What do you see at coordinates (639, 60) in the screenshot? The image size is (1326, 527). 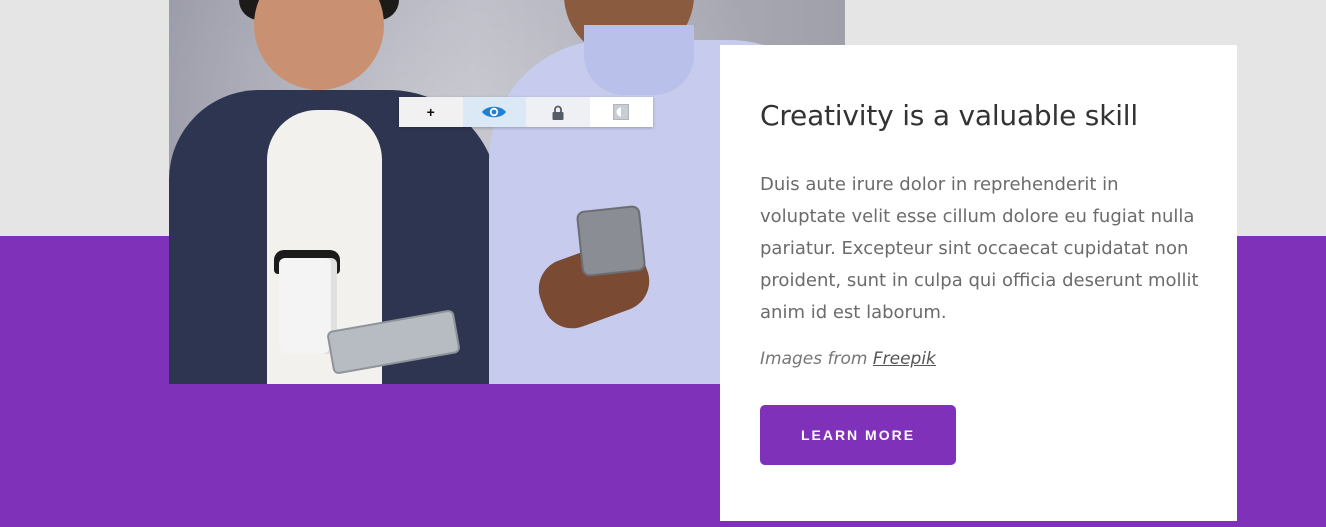 I see `person-right-collar` at bounding box center [639, 60].